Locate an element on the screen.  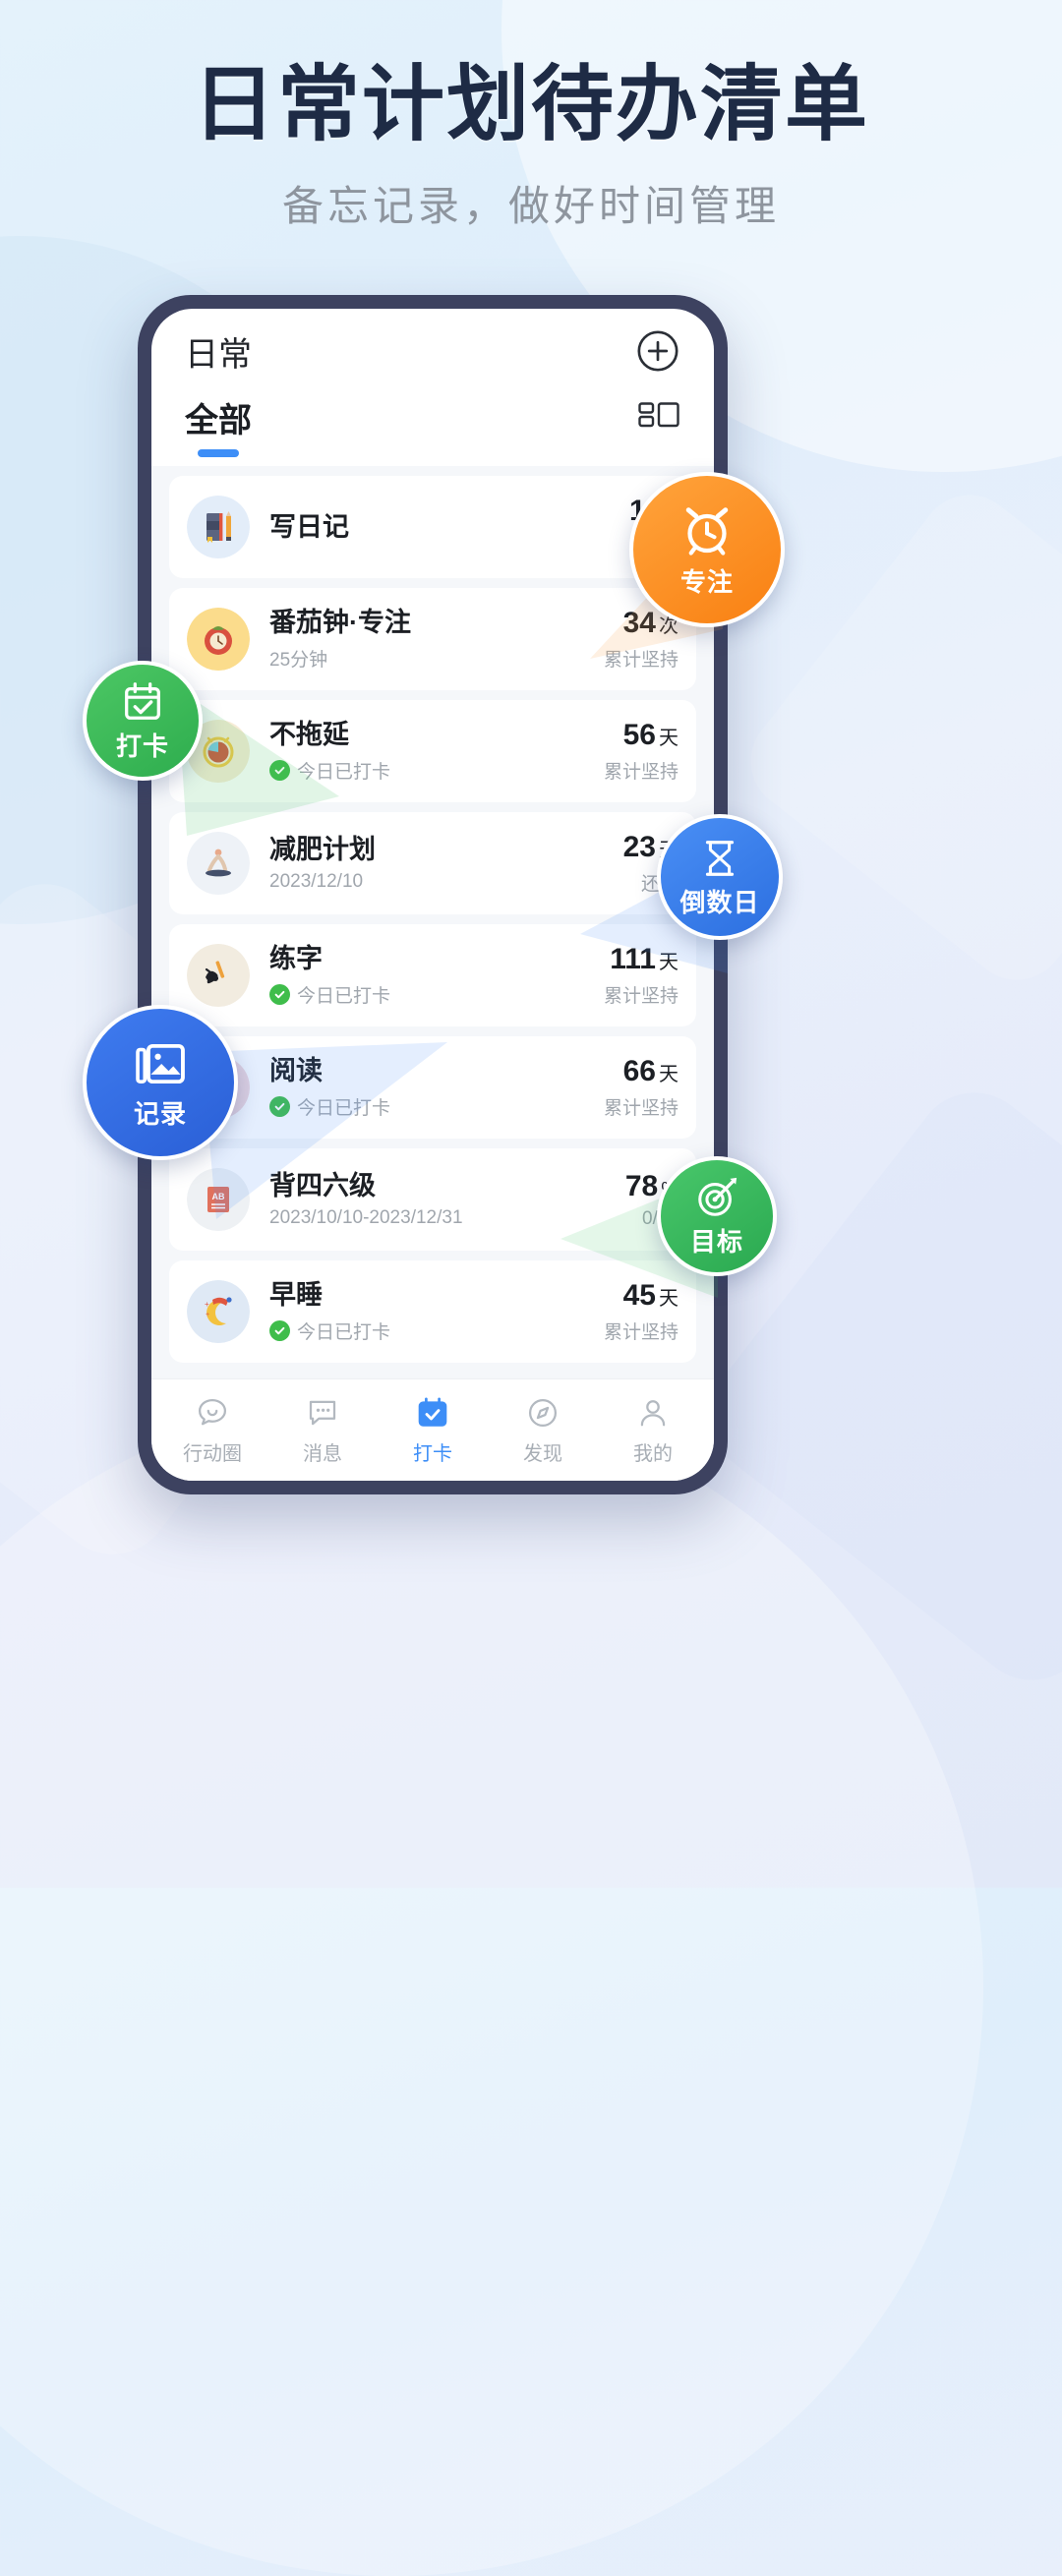
message-dots-icon is located at coordinates (322, 1412).